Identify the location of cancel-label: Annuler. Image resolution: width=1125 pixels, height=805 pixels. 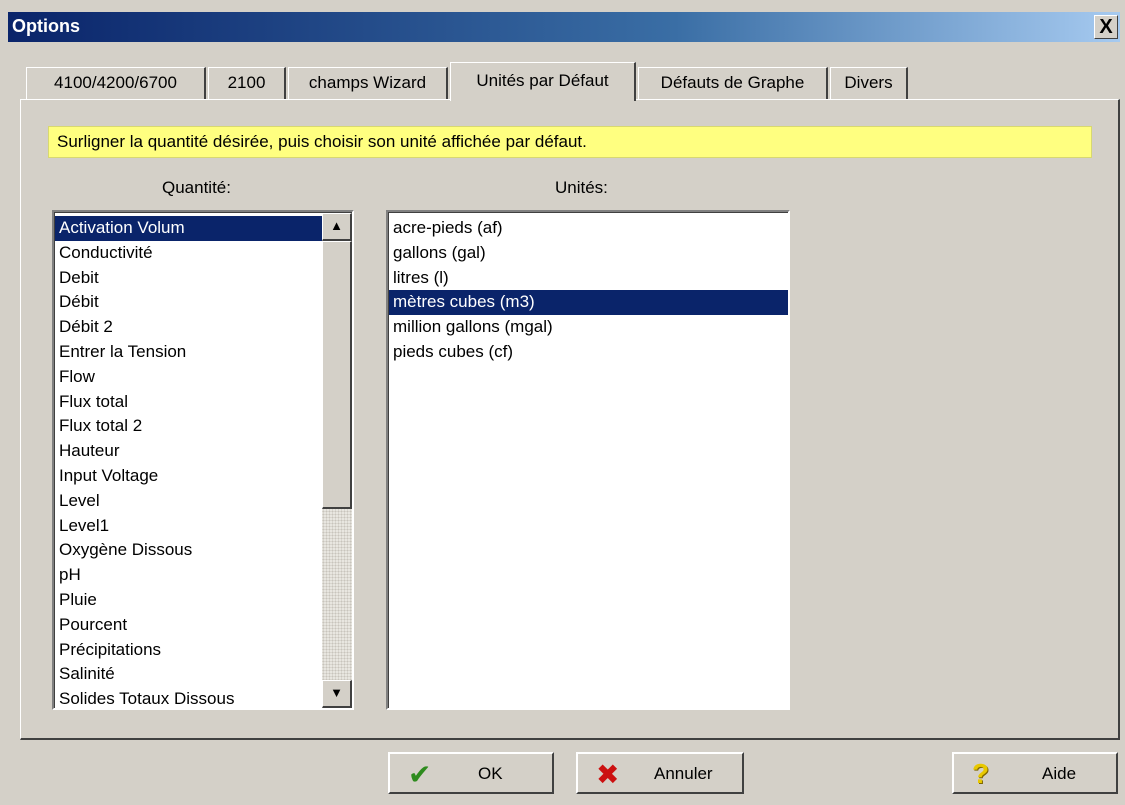
(683, 773).